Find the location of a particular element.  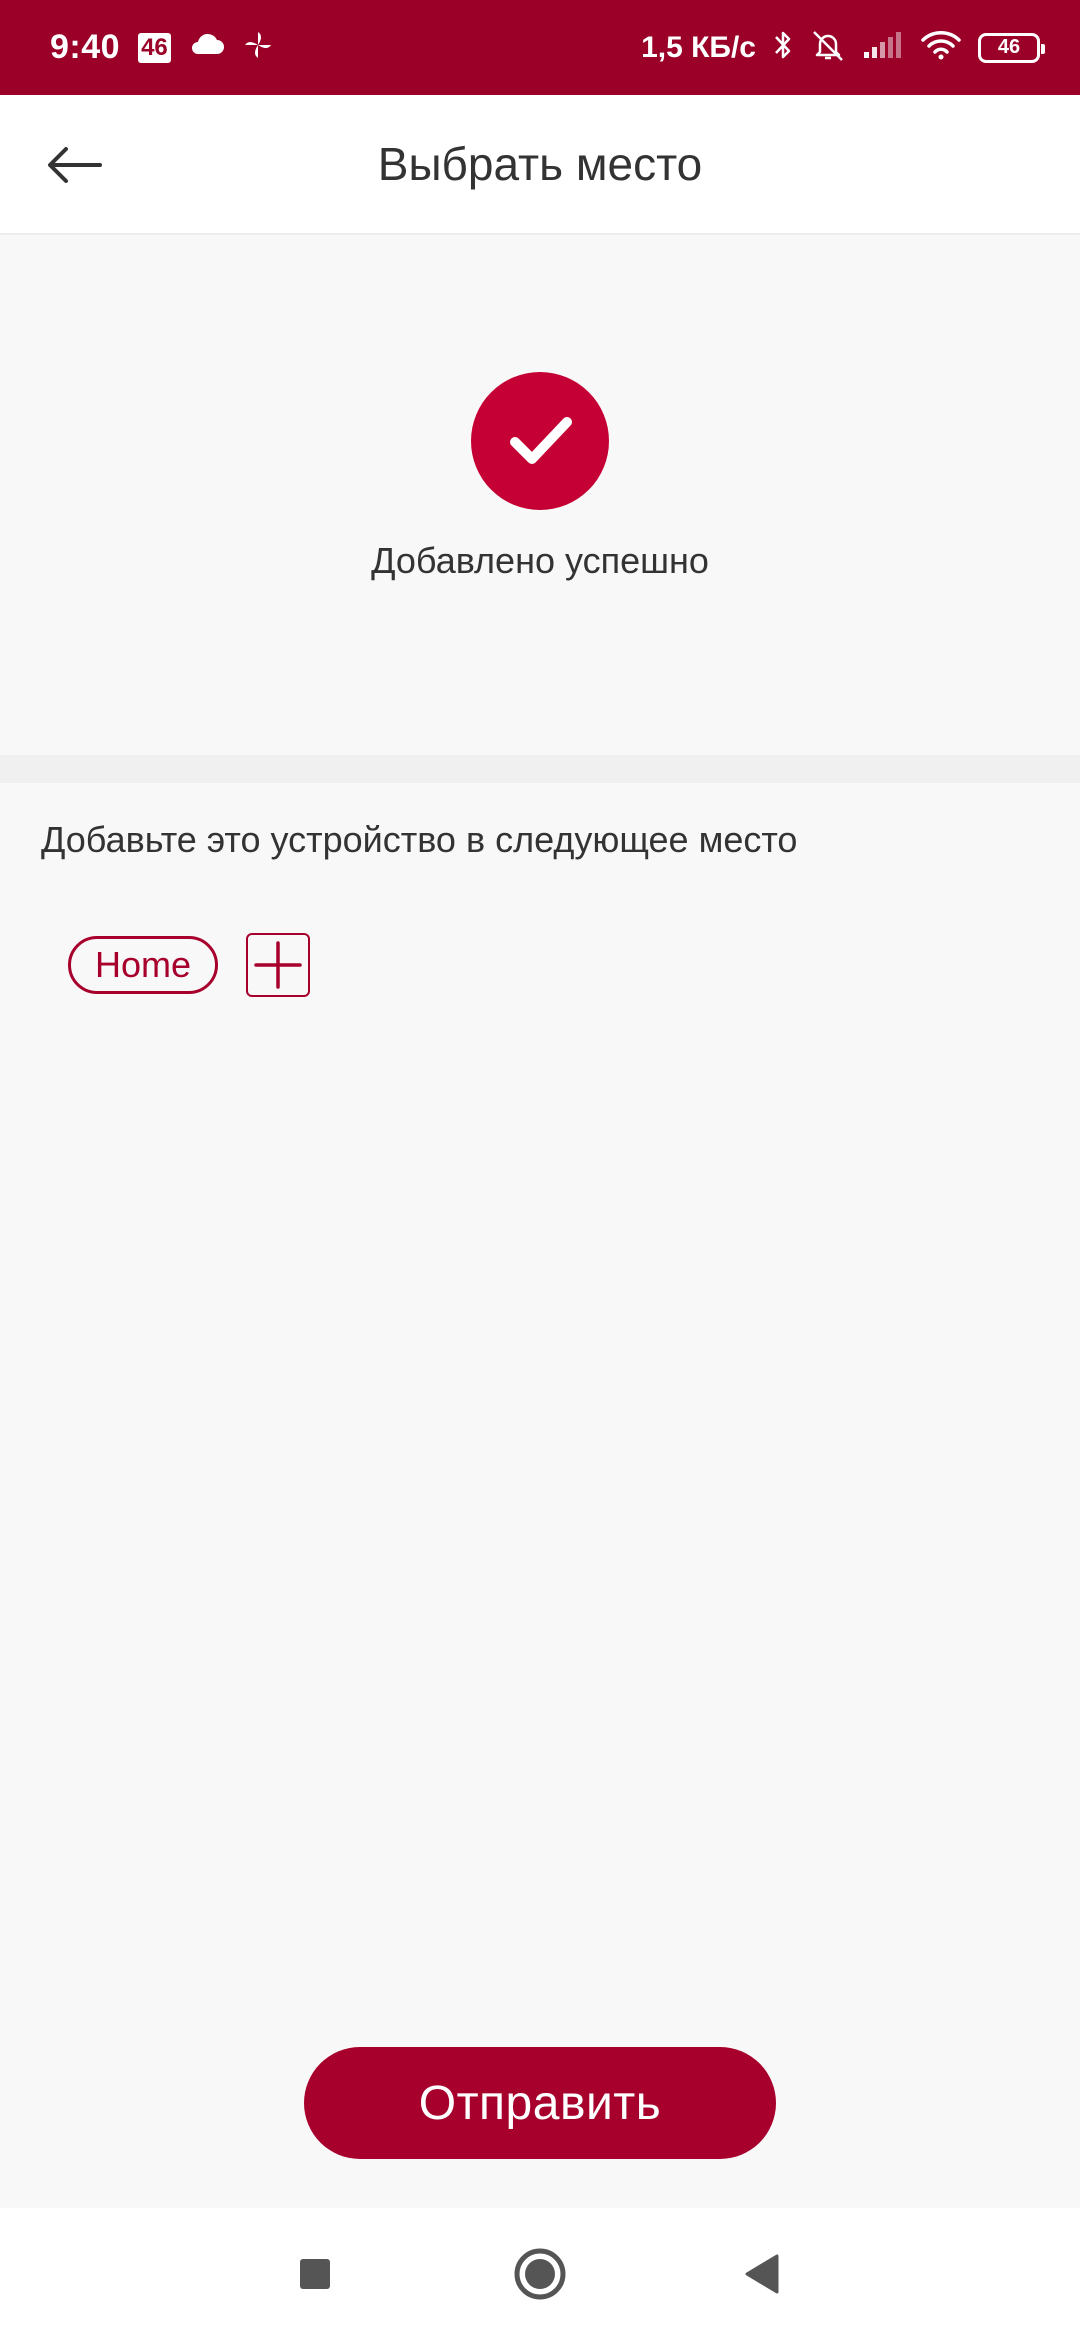

home-button is located at coordinates (540, 2274).